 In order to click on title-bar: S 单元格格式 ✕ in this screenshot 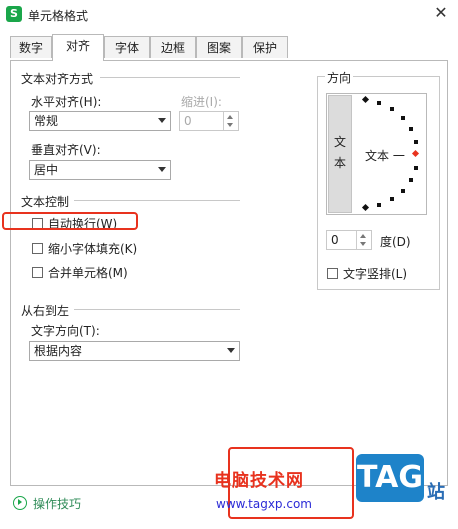, I will do `click(229, 15)`.